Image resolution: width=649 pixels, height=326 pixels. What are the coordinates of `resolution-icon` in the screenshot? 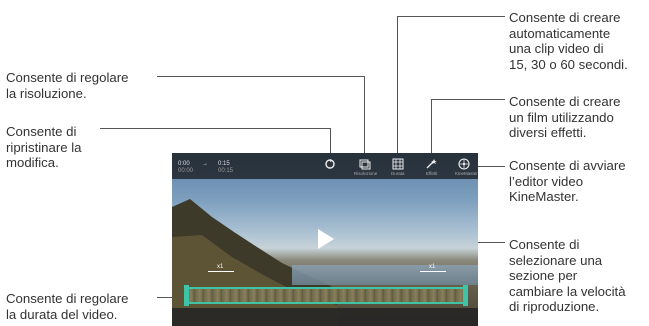 It's located at (365, 164).